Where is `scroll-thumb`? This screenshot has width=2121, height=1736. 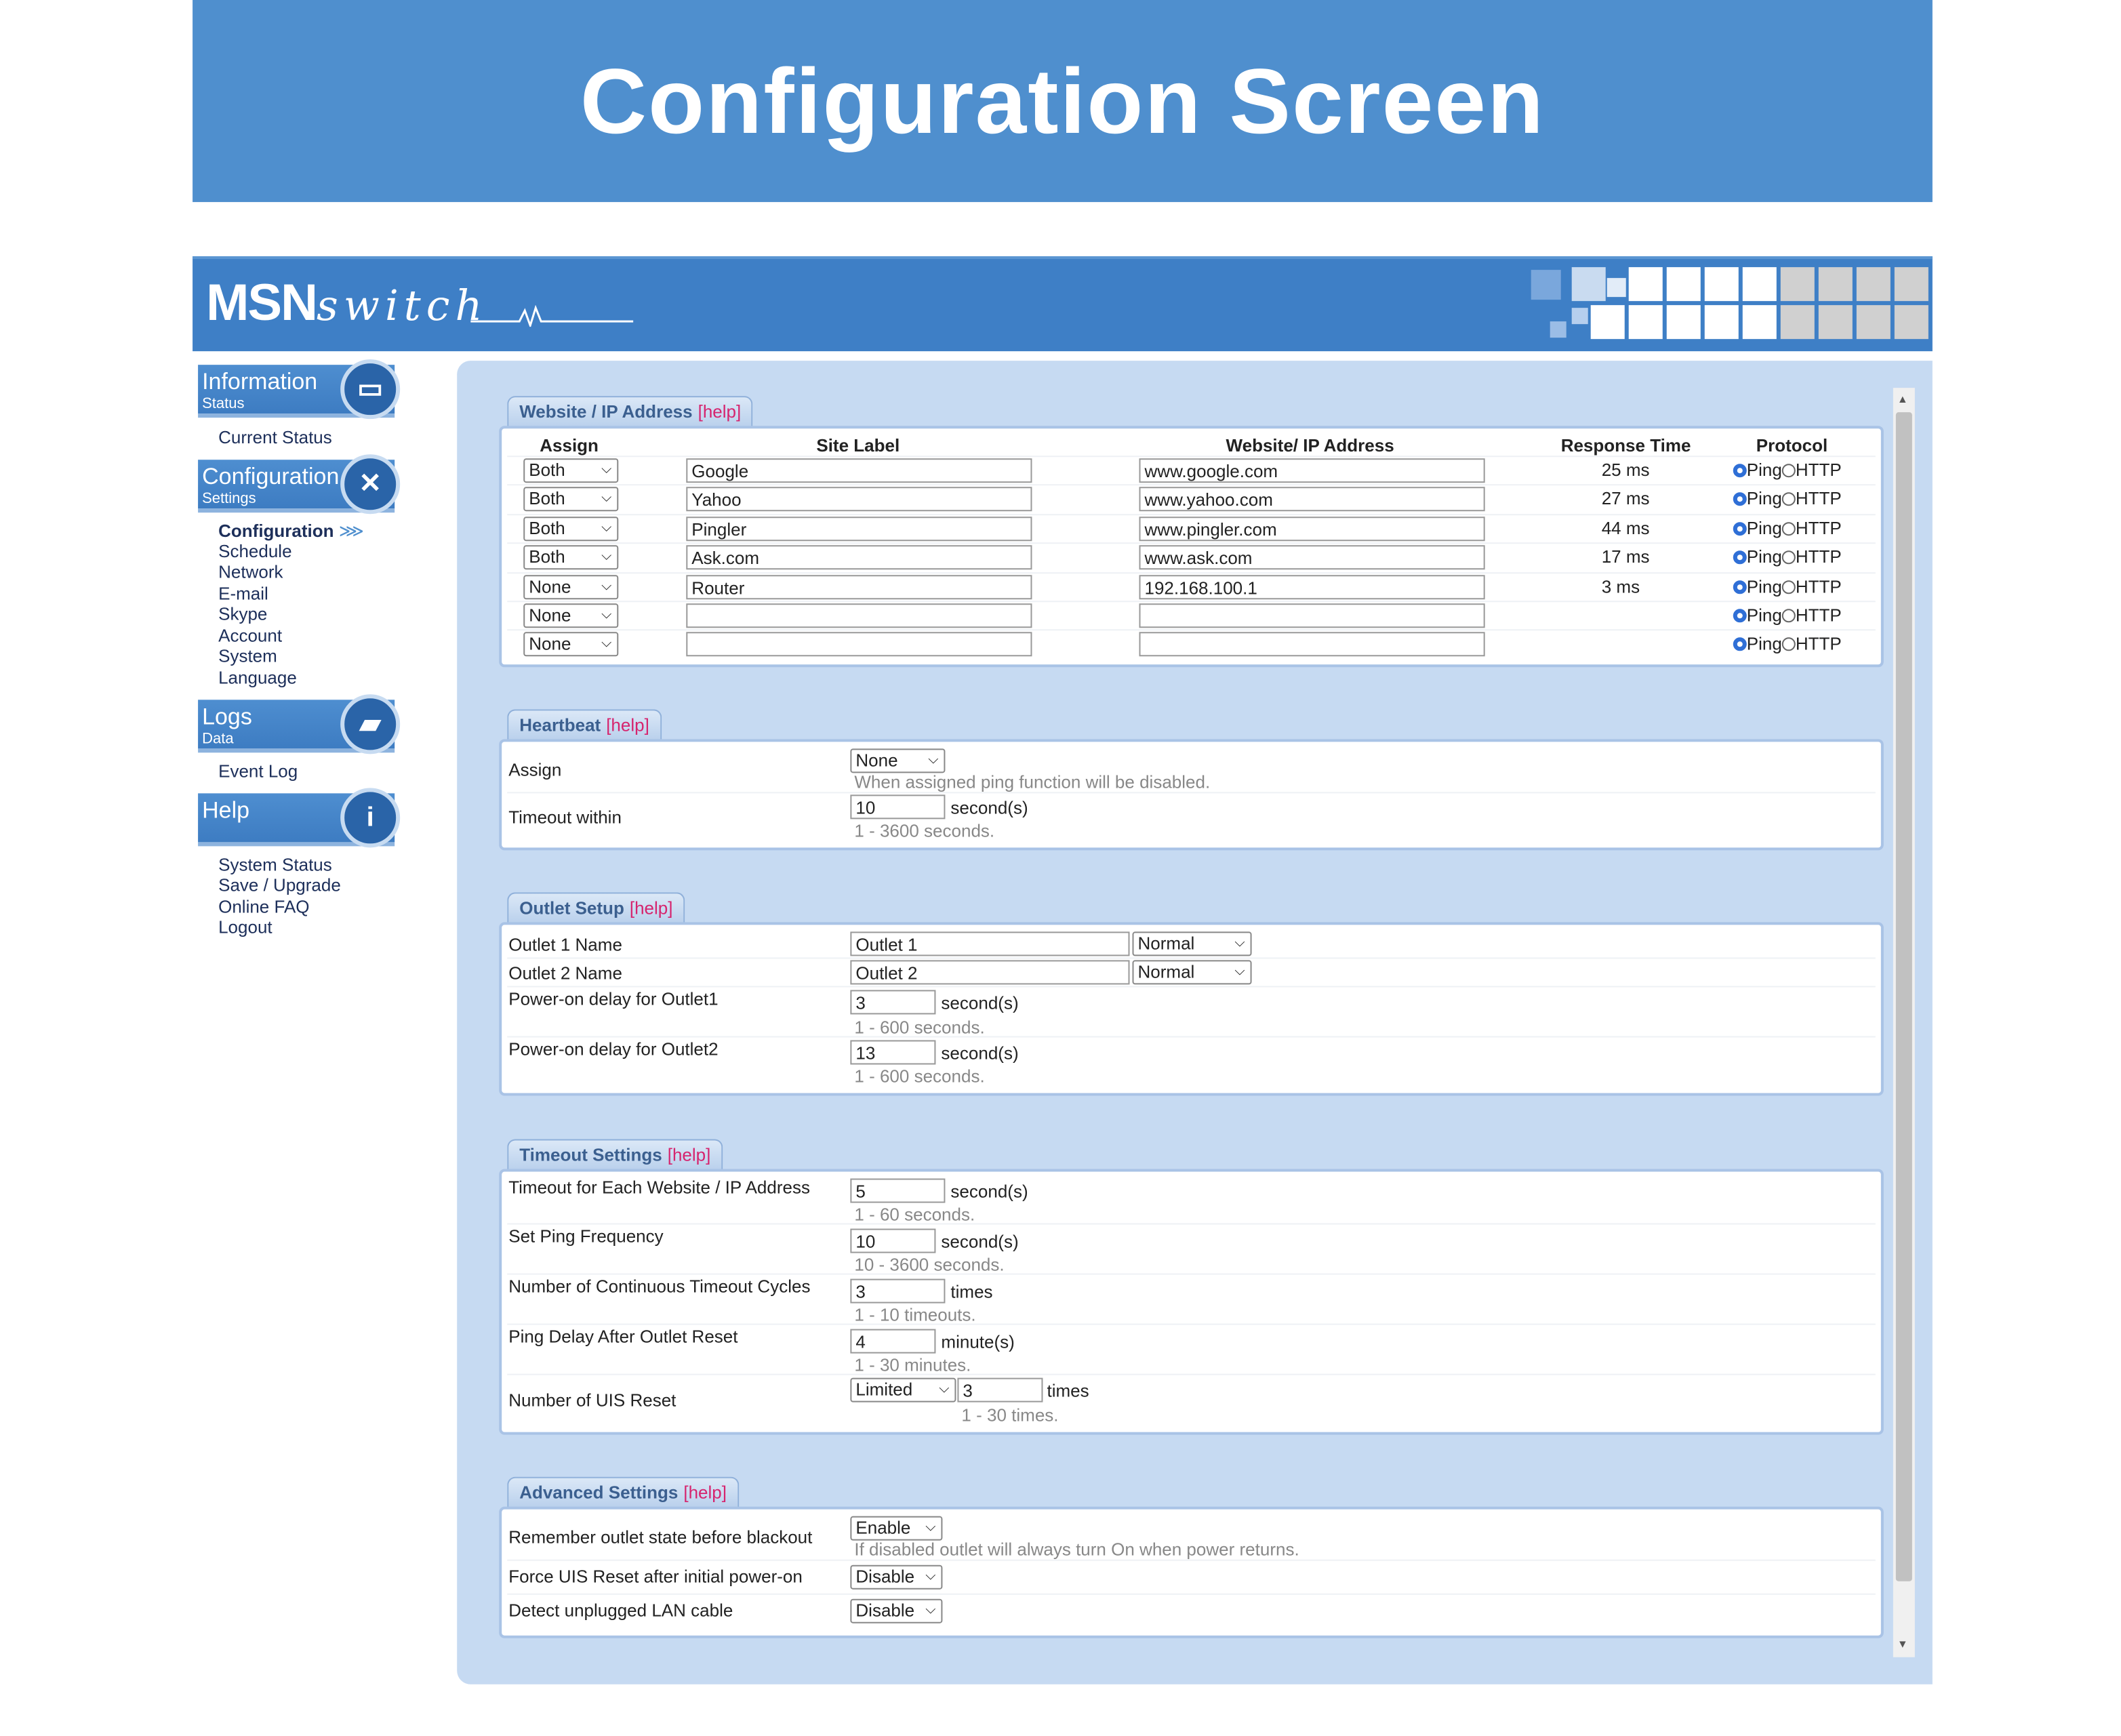 scroll-thumb is located at coordinates (1904, 996).